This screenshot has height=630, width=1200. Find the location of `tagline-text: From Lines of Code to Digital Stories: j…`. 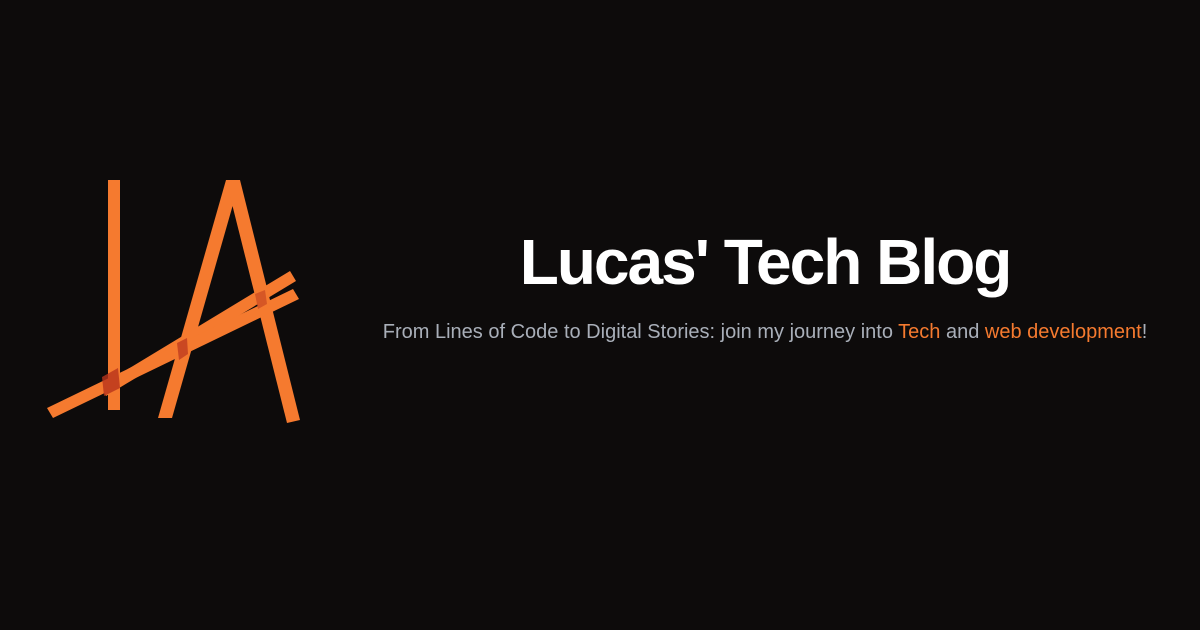

tagline-text: From Lines of Code to Digital Stories: j… is located at coordinates (640, 332).